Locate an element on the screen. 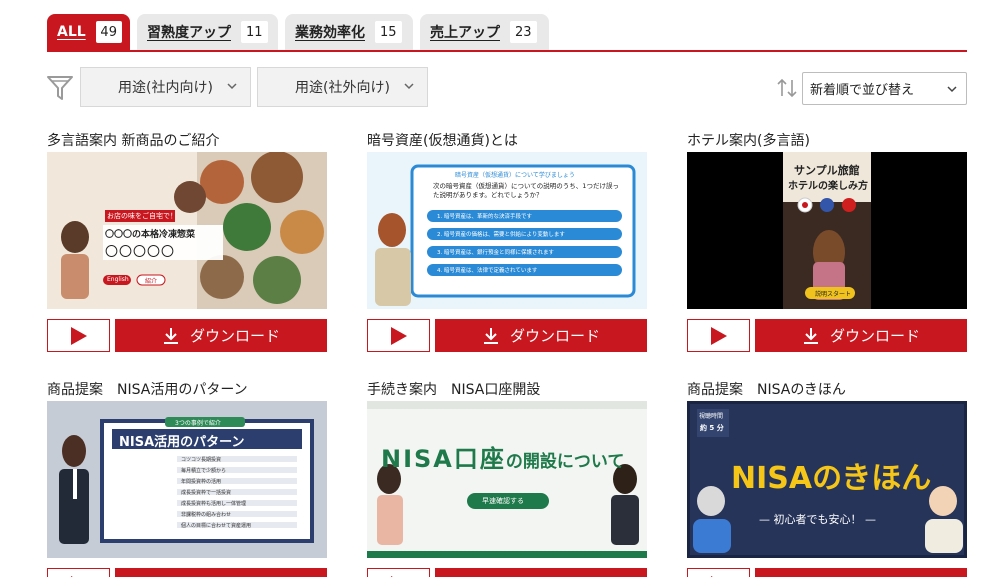 The height and width of the screenshot is (577, 1003). thumb-btn-english: English is located at coordinates (118, 279).